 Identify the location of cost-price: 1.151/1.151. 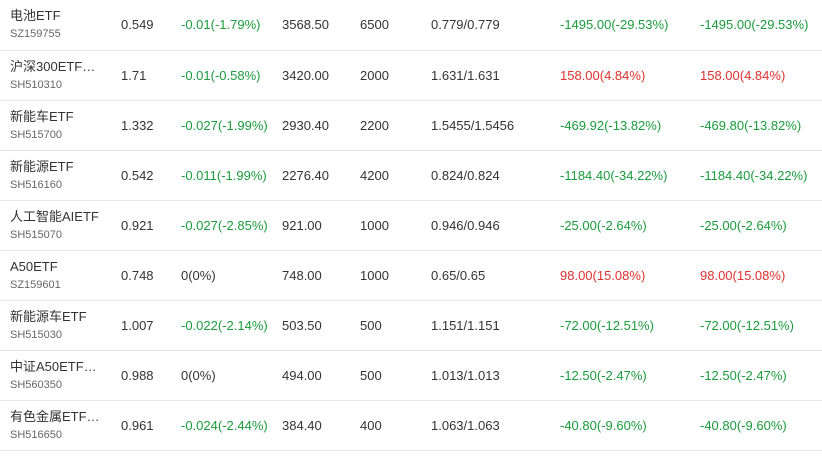
(465, 325).